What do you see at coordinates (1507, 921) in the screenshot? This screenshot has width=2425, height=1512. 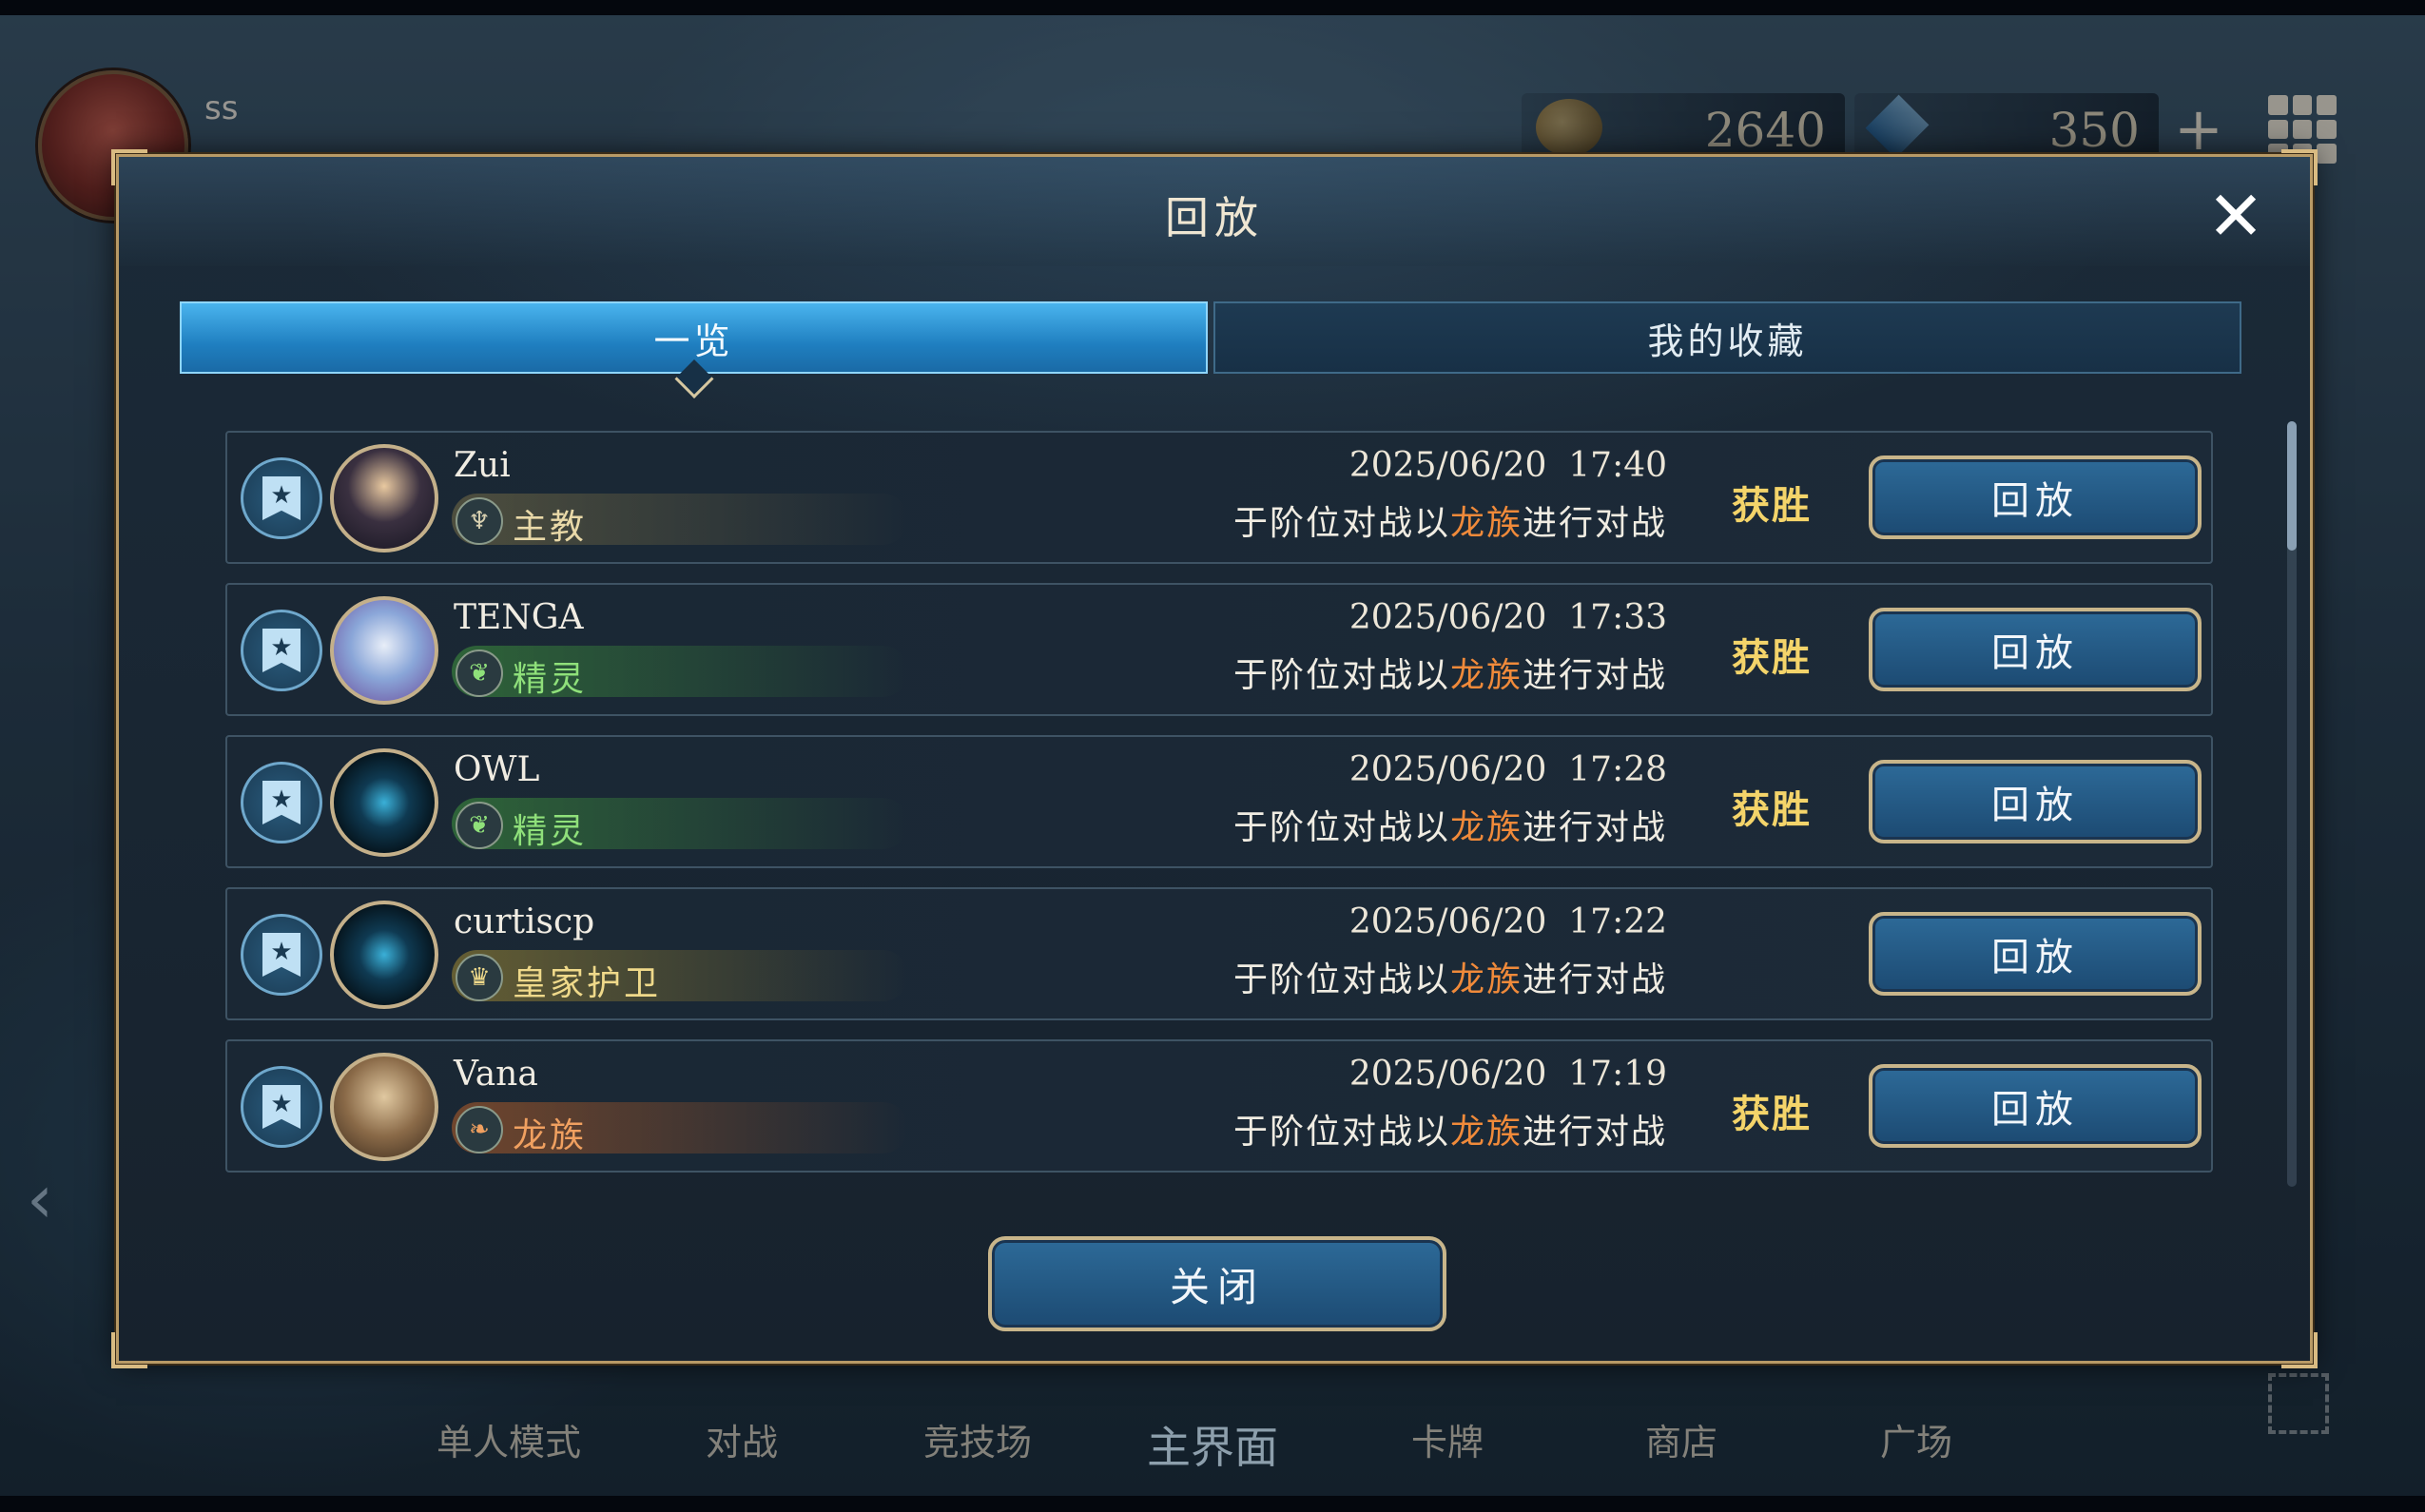 I see `match-datetime: 2025/06/20 17:22` at bounding box center [1507, 921].